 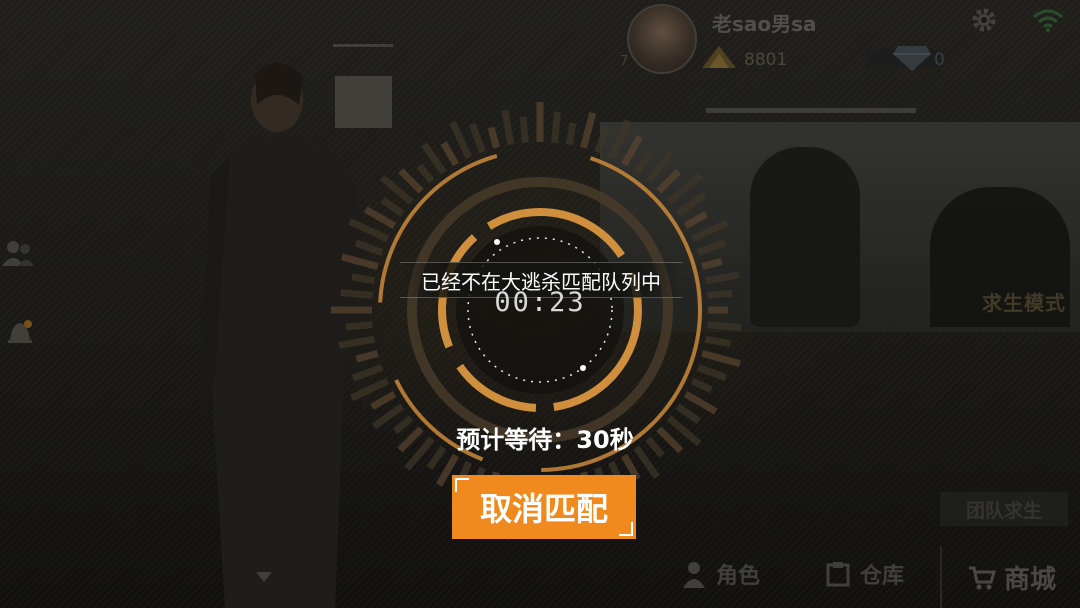 I want to click on nav-shop-label: 商城, so click(x=1029, y=579).